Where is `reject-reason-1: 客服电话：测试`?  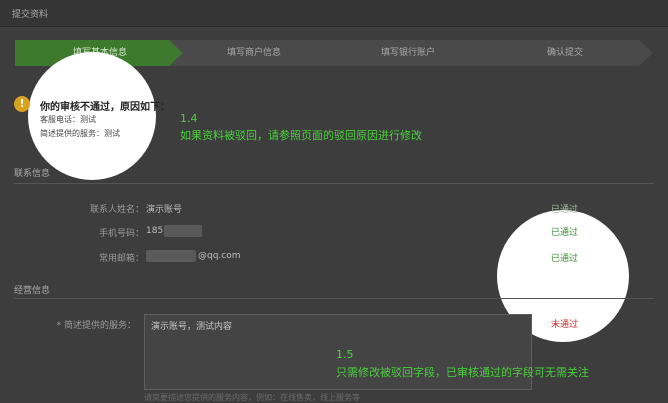 reject-reason-1: 客服电话：测试 is located at coordinates (68, 119).